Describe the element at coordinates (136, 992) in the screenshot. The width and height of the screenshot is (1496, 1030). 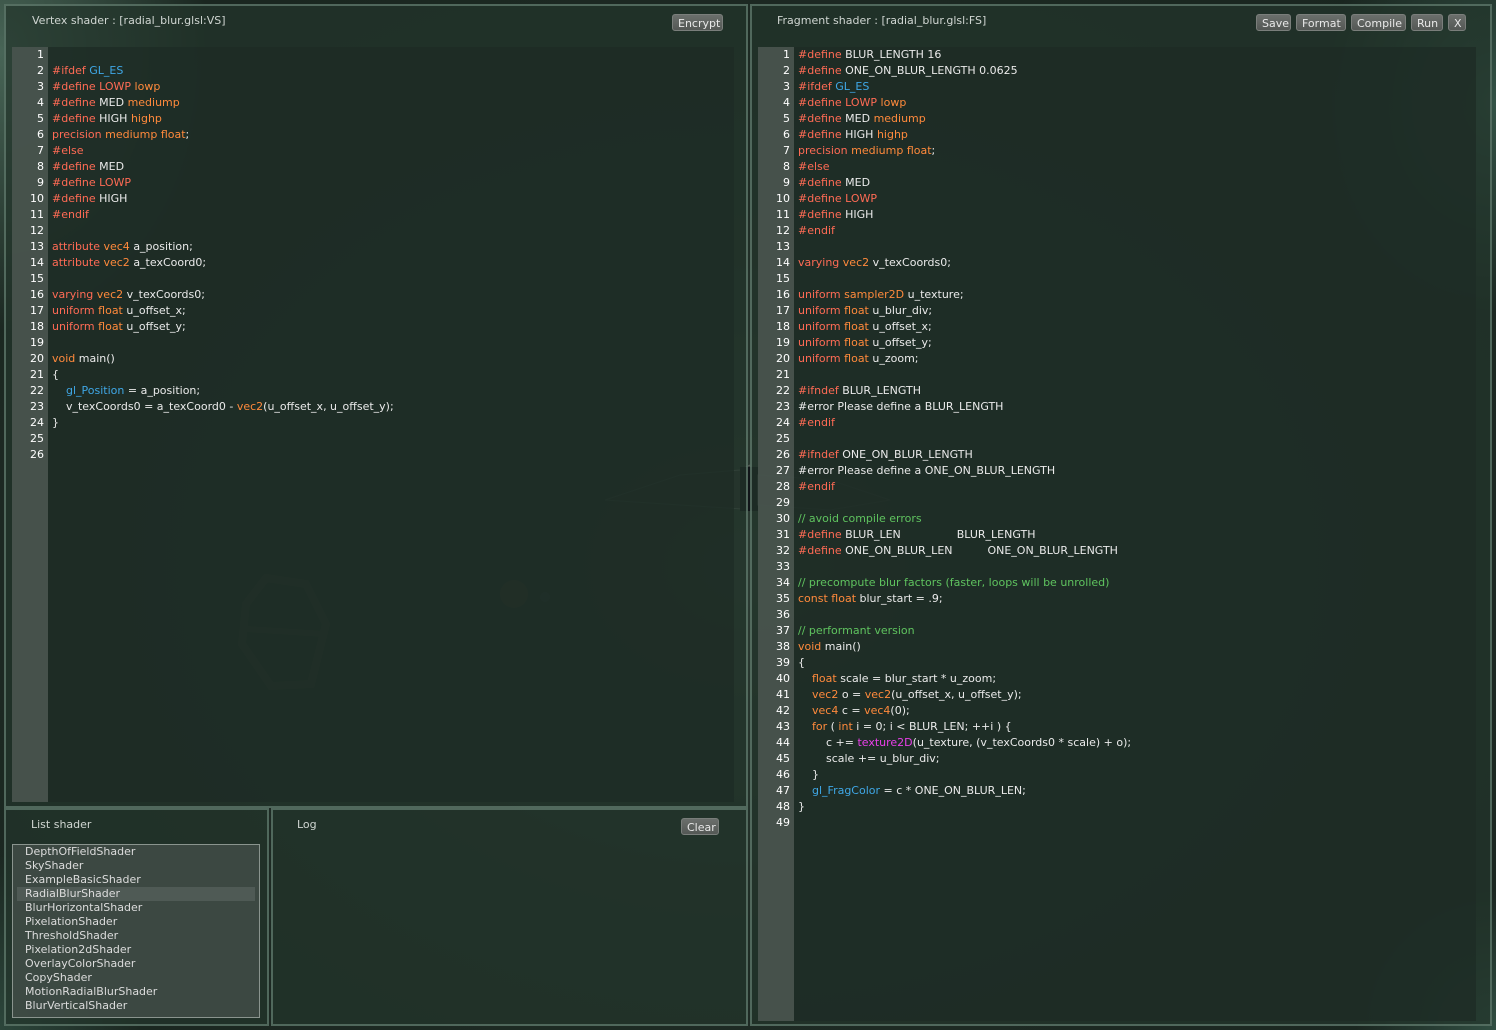
I see `shader-list-item: MotionRadialBlurShader` at that location.